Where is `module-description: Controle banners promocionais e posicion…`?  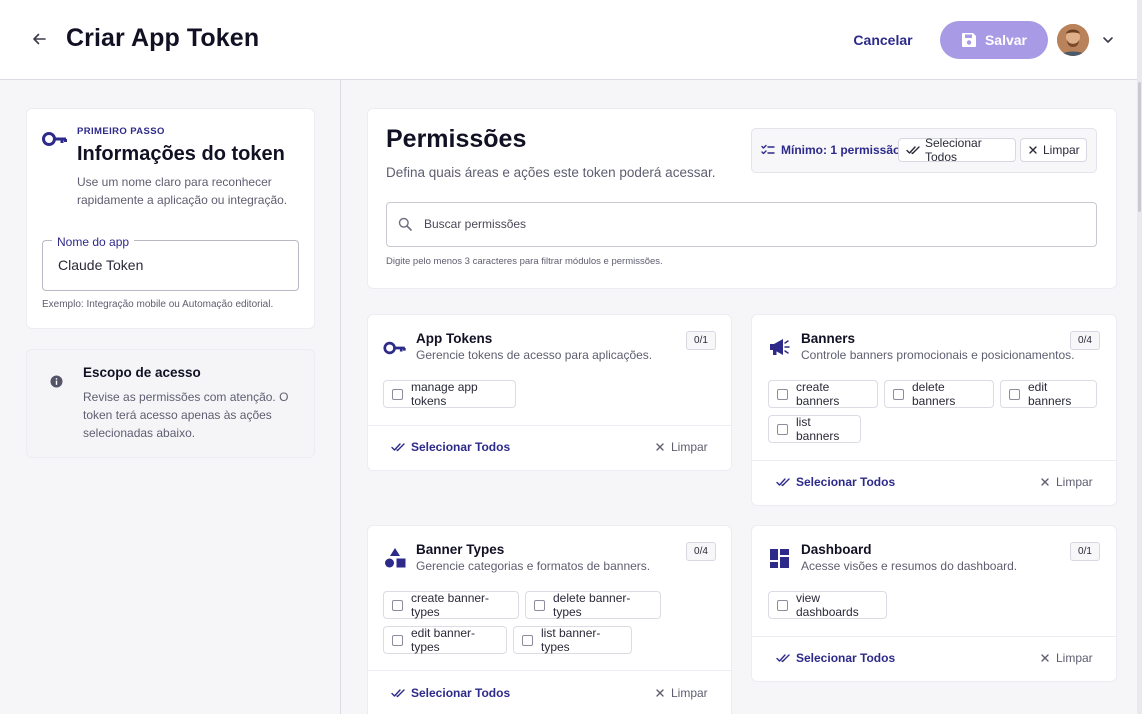 module-description: Controle banners promocionais e posicion… is located at coordinates (938, 355).